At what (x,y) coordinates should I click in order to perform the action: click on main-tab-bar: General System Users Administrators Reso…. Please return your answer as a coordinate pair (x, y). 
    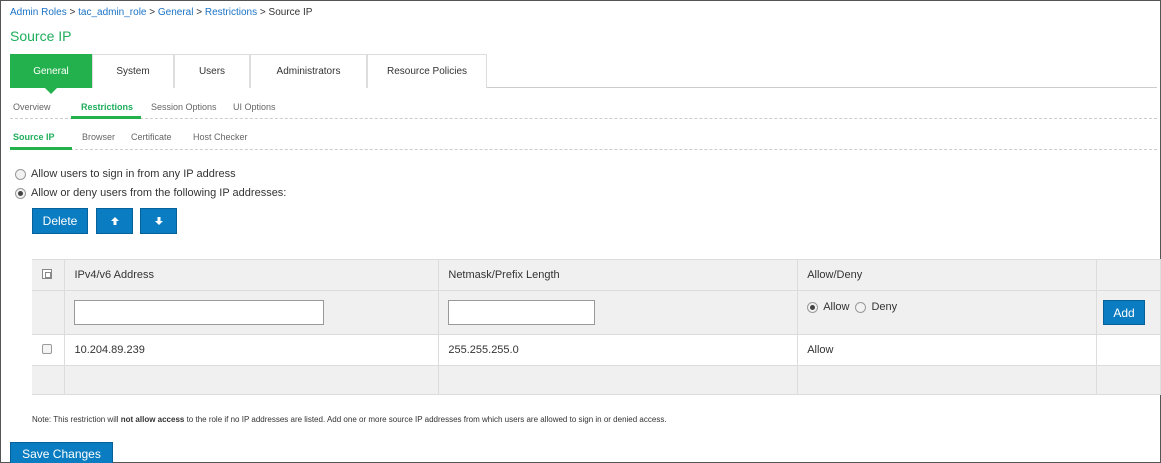
    Looking at the image, I should click on (583, 74).